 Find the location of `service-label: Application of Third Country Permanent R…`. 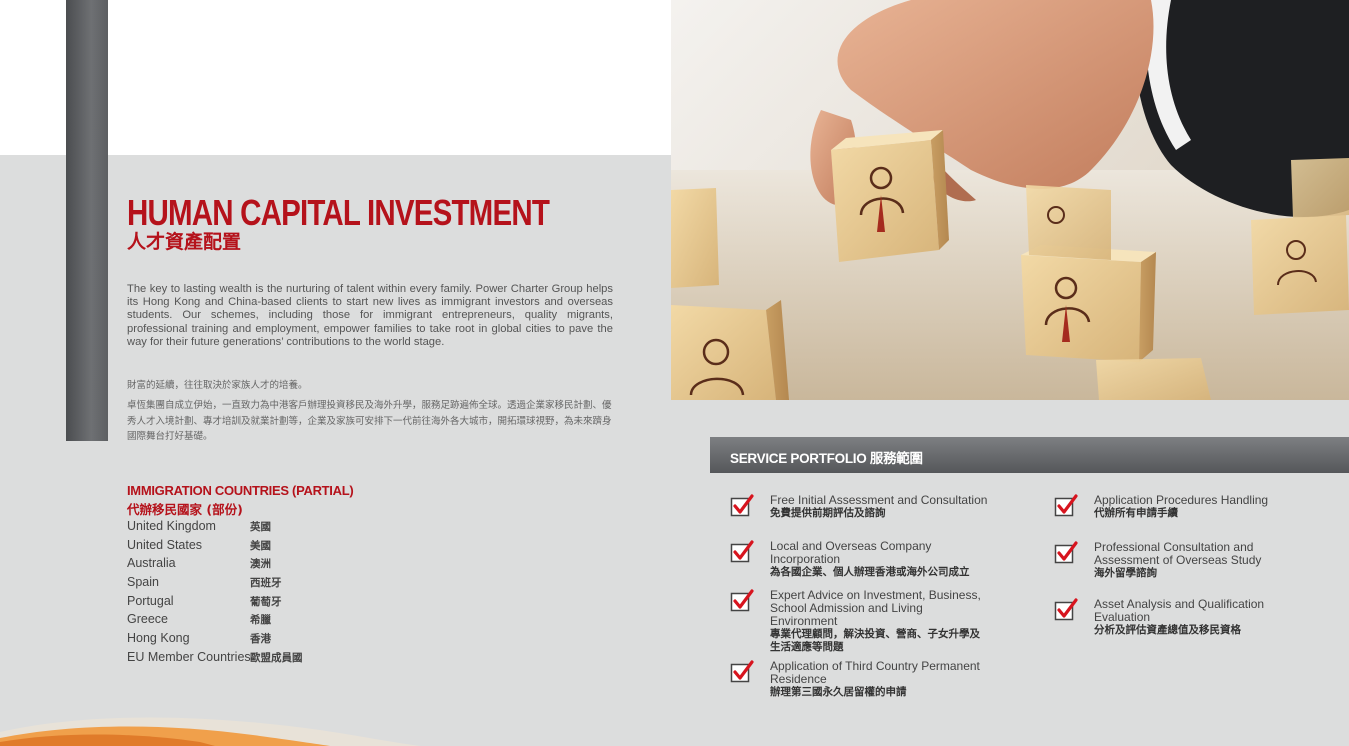

service-label: Application of Third Country Permanent R… is located at coordinates (875, 672).